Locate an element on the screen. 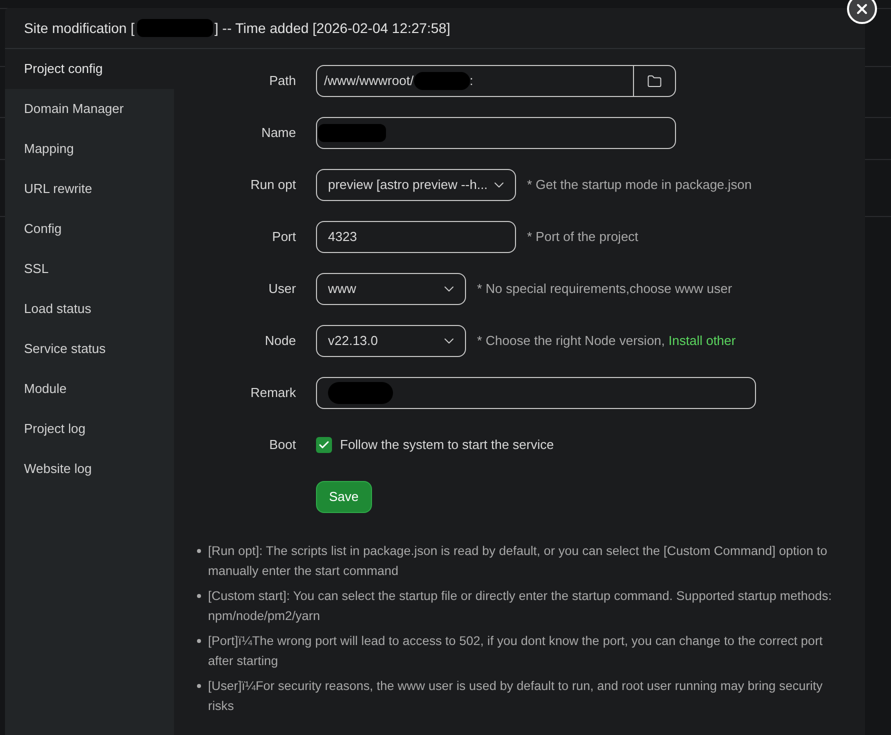  dialog-title: ] -- Time added [2026-02-04 12:27:58] is located at coordinates (332, 28).